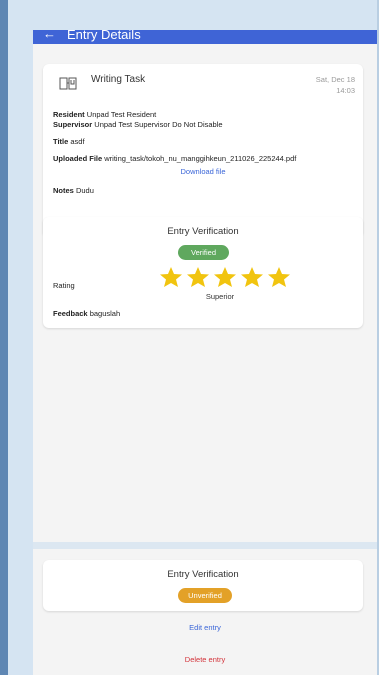  What do you see at coordinates (49, 35) in the screenshot?
I see `arrow-left-icon: ←` at bounding box center [49, 35].